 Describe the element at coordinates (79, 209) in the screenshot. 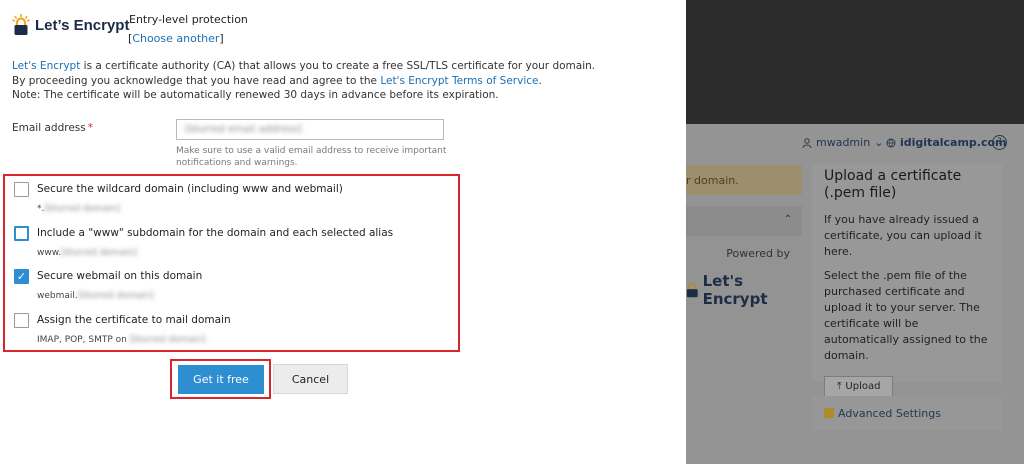

I see `option-domain: *.[blurred domain]` at that location.